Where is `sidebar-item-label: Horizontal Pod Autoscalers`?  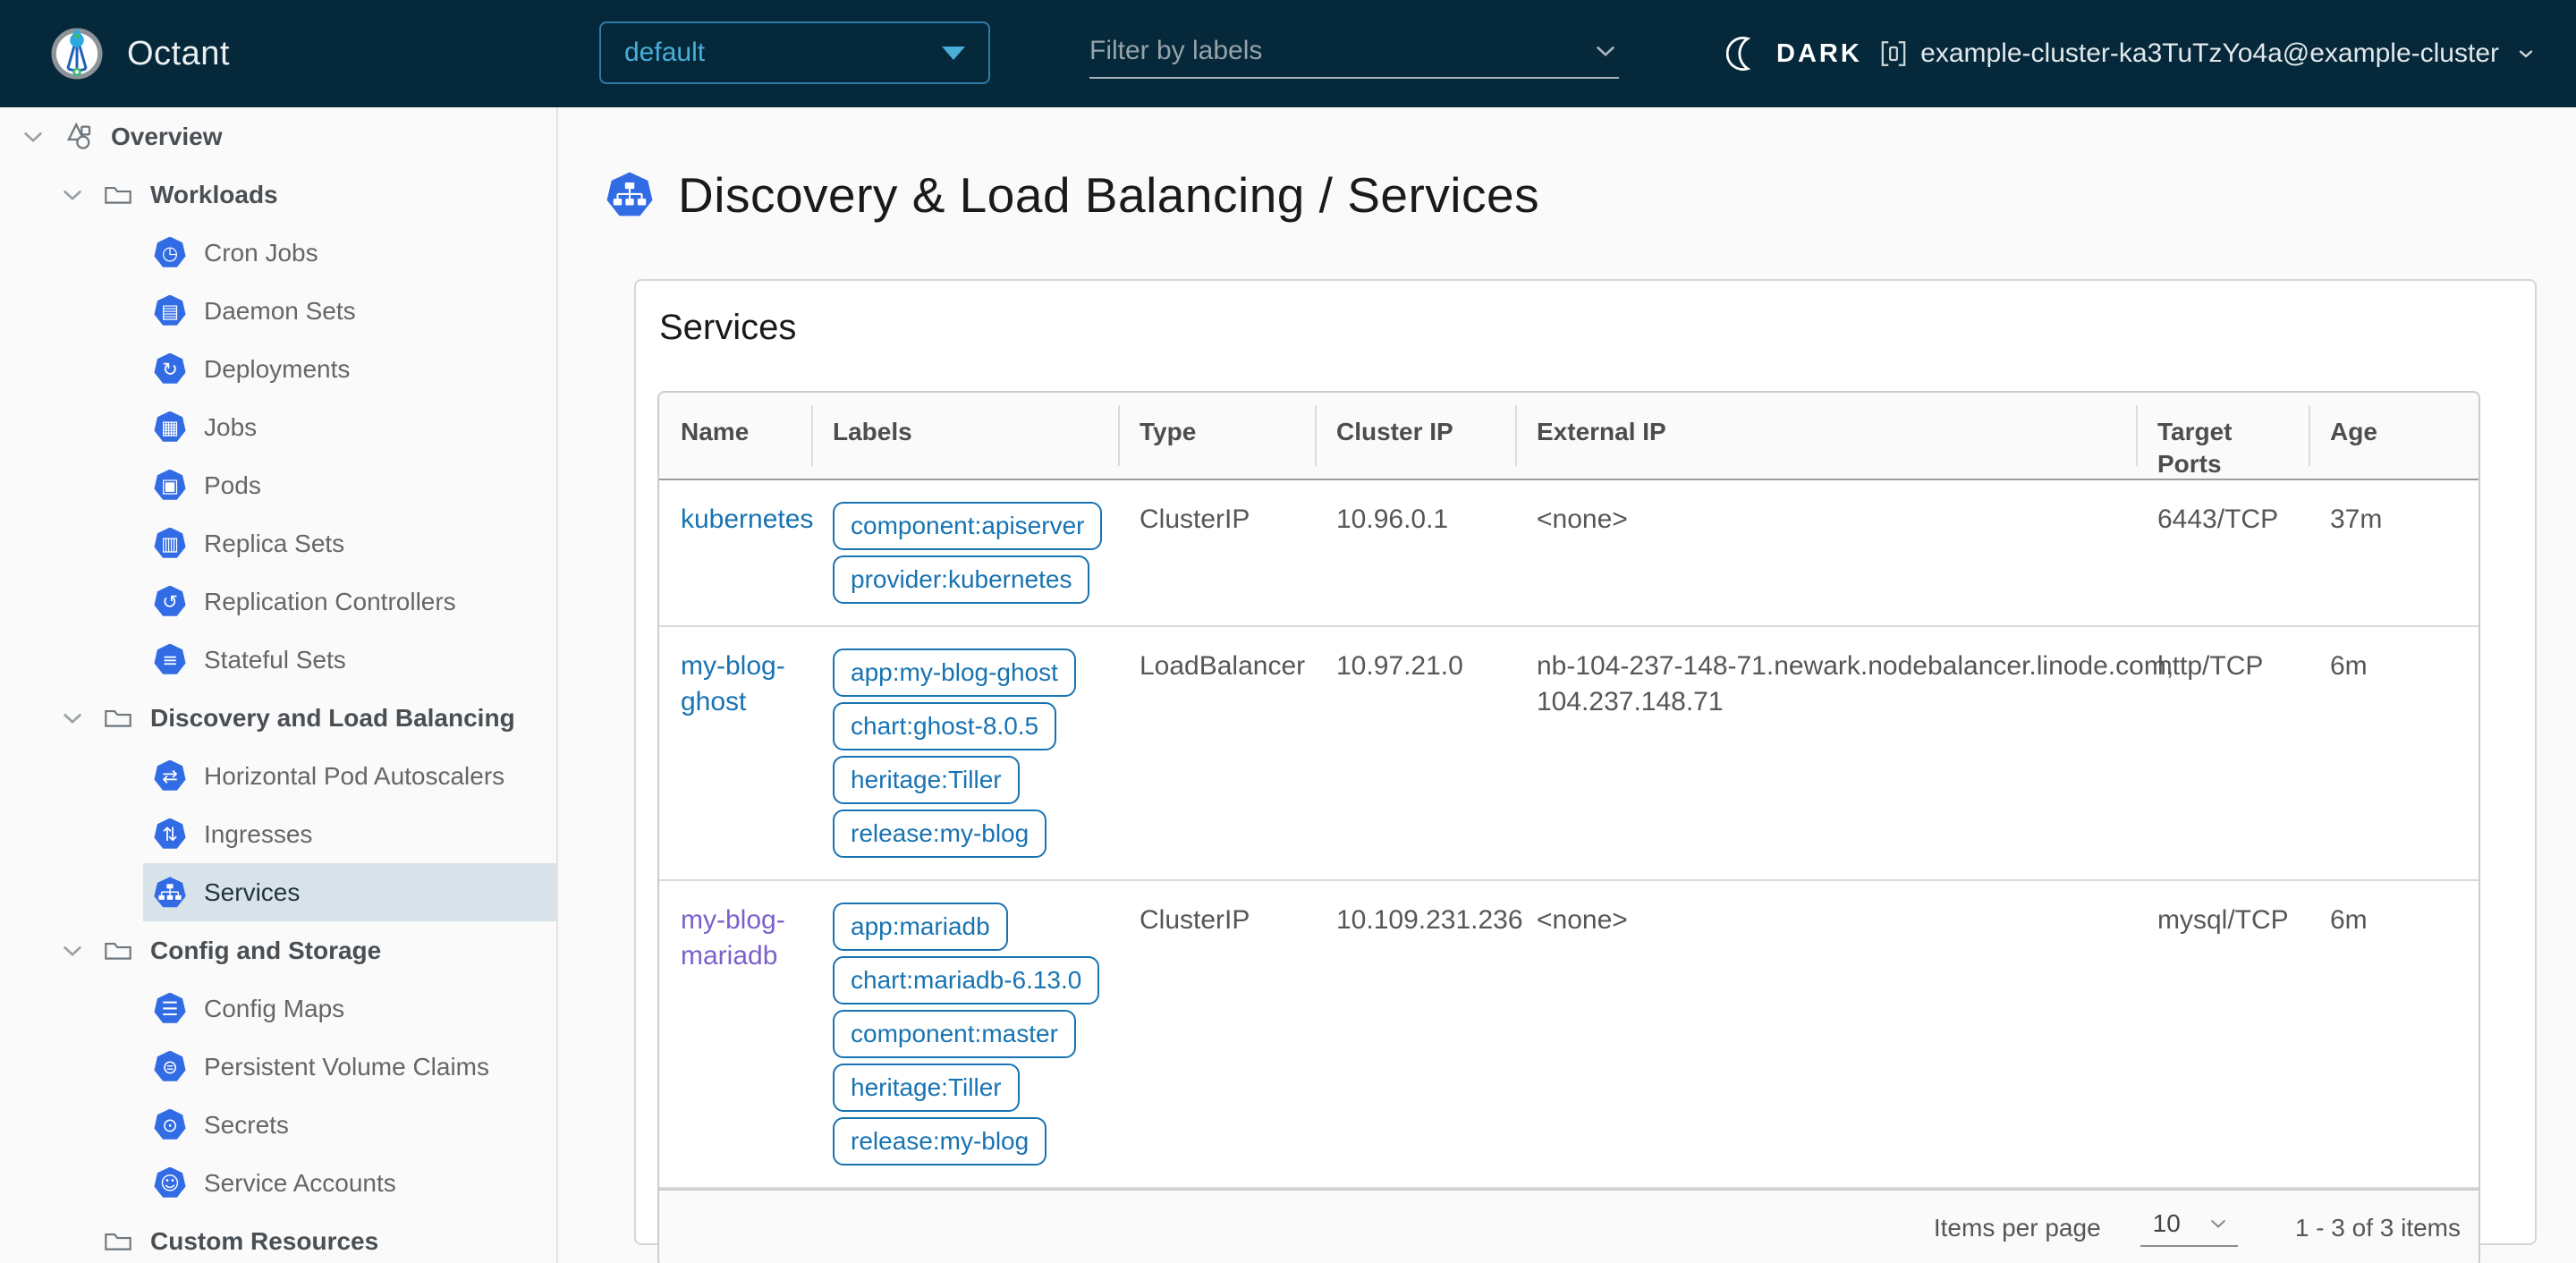 sidebar-item-label: Horizontal Pod Autoscalers is located at coordinates (354, 776).